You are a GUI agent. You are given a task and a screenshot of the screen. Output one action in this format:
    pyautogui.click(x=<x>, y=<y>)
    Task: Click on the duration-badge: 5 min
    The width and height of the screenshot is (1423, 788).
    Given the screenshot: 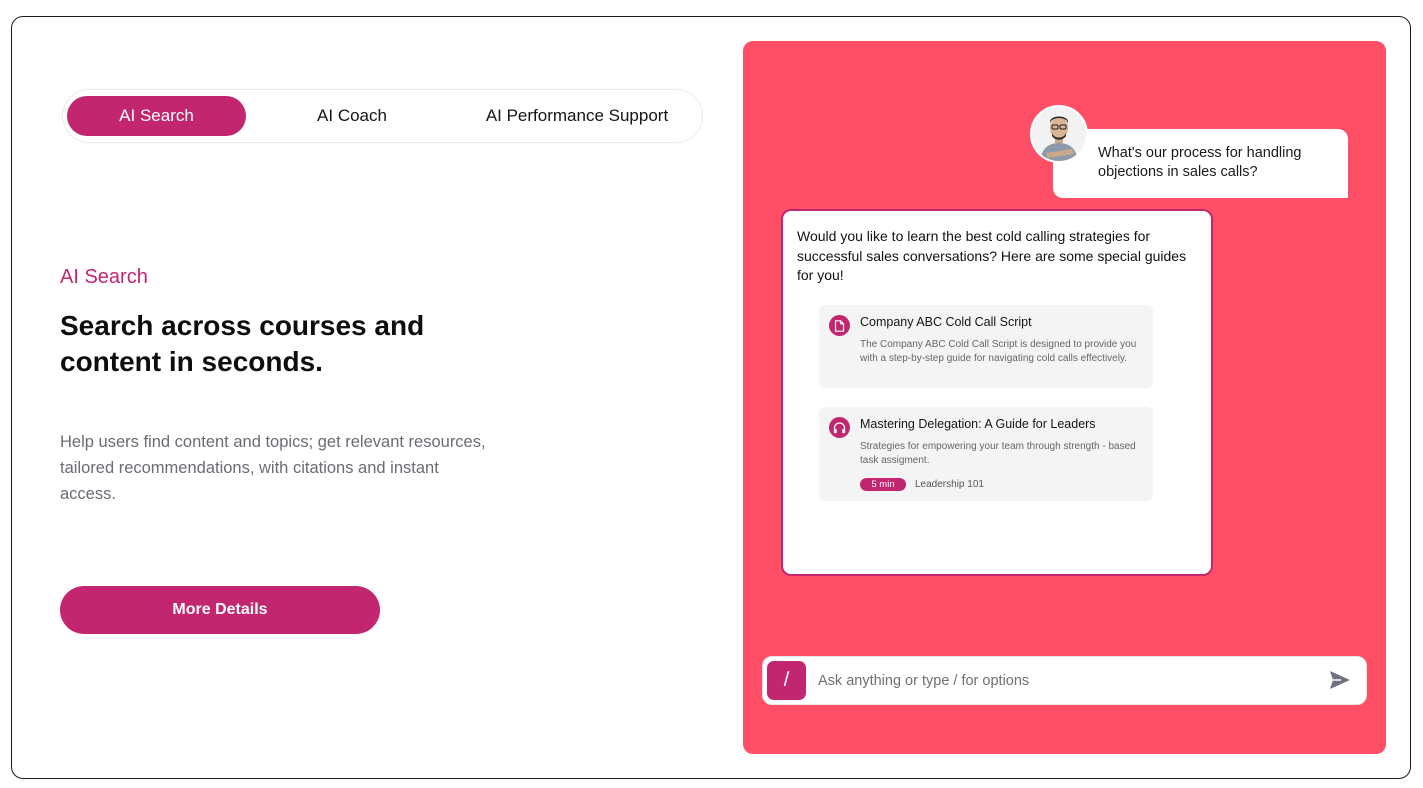 What is the action you would take?
    pyautogui.click(x=883, y=484)
    